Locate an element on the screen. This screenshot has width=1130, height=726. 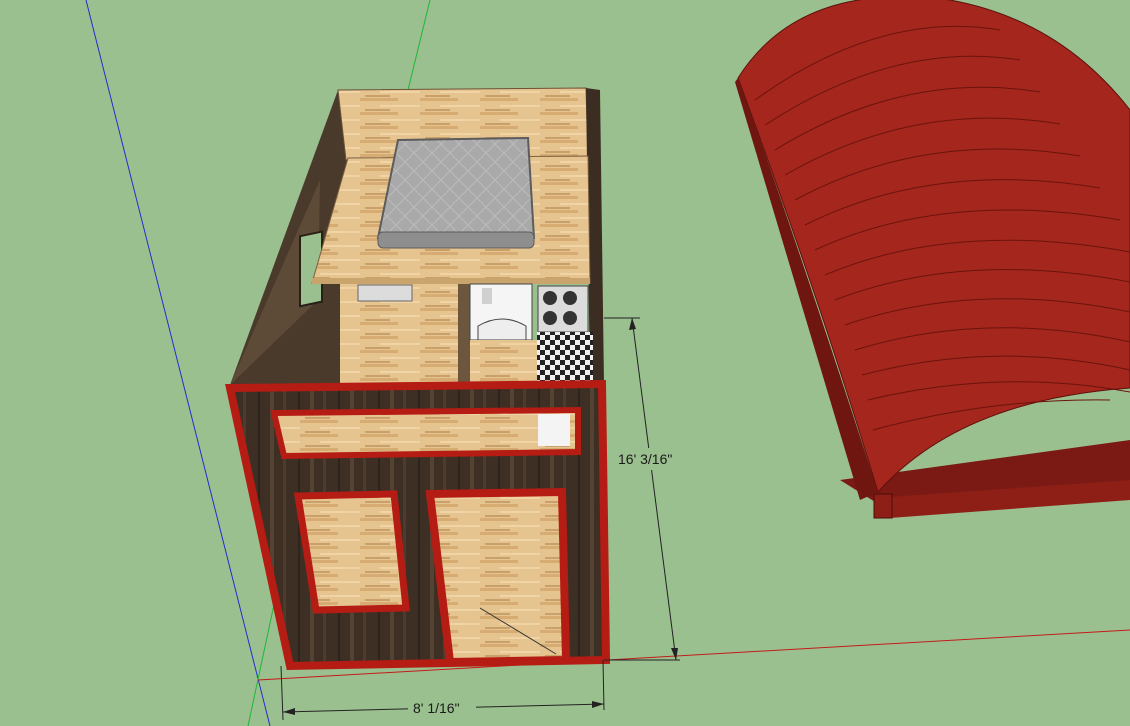
front-transom-window is located at coordinates (425, 433).